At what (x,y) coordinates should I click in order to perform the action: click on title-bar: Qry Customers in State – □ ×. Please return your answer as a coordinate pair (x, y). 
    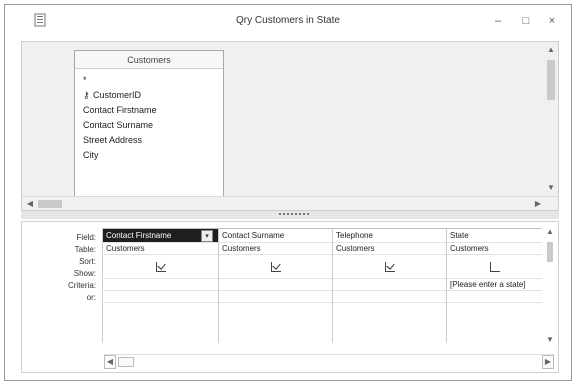
    Looking at the image, I should click on (288, 21).